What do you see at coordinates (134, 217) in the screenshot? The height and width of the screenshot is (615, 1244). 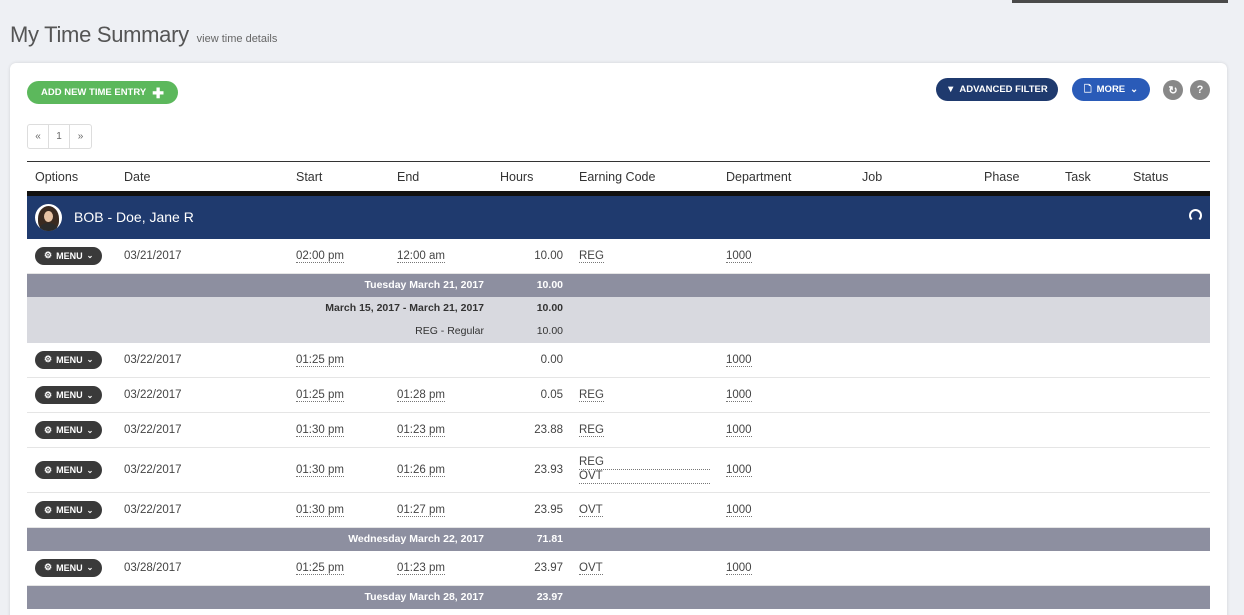 I see `employee-name: BOB - Doe, Jane R` at bounding box center [134, 217].